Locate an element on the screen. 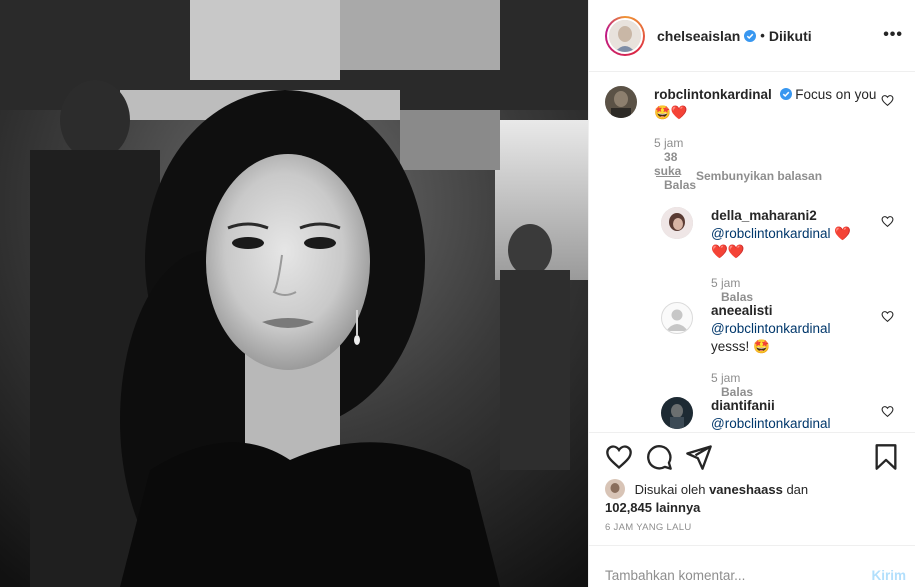 This screenshot has height=587, width=915. likes-count: 102,845 lainnya is located at coordinates (652, 507).